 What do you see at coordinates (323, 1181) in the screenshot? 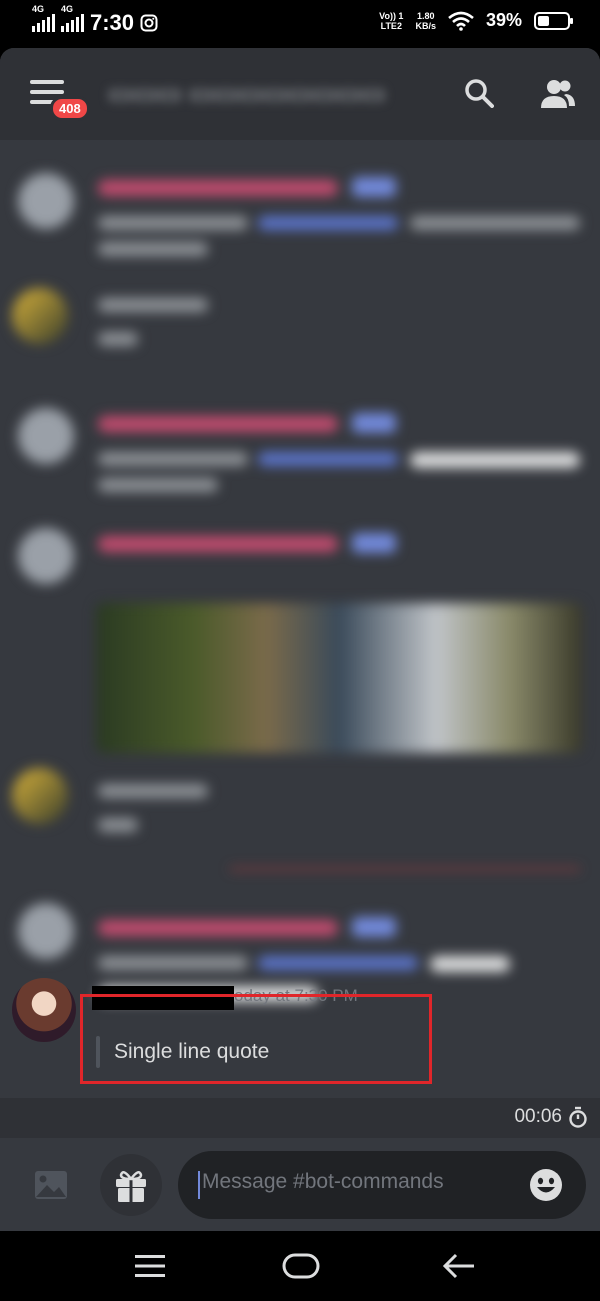
I see `message-placeholder: Message #bot-commands` at bounding box center [323, 1181].